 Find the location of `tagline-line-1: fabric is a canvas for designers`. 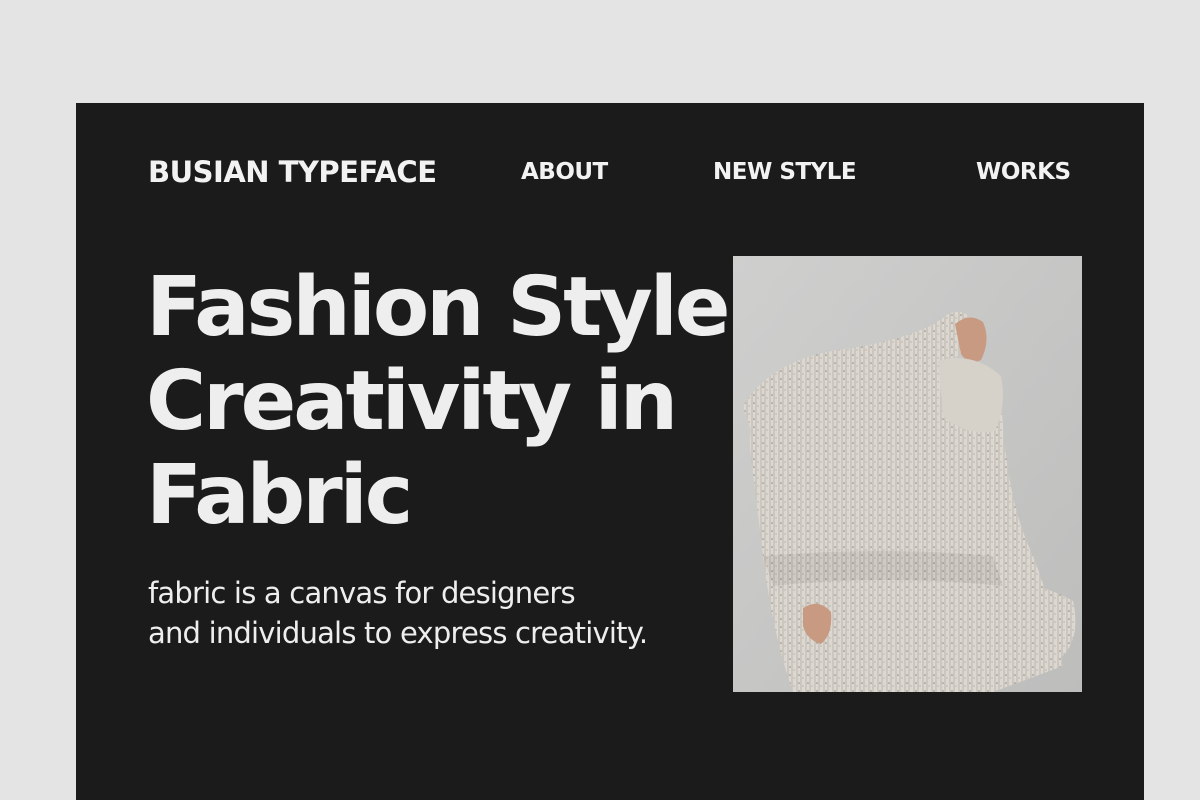

tagline-line-1: fabric is a canvas for designers is located at coordinates (362, 593).